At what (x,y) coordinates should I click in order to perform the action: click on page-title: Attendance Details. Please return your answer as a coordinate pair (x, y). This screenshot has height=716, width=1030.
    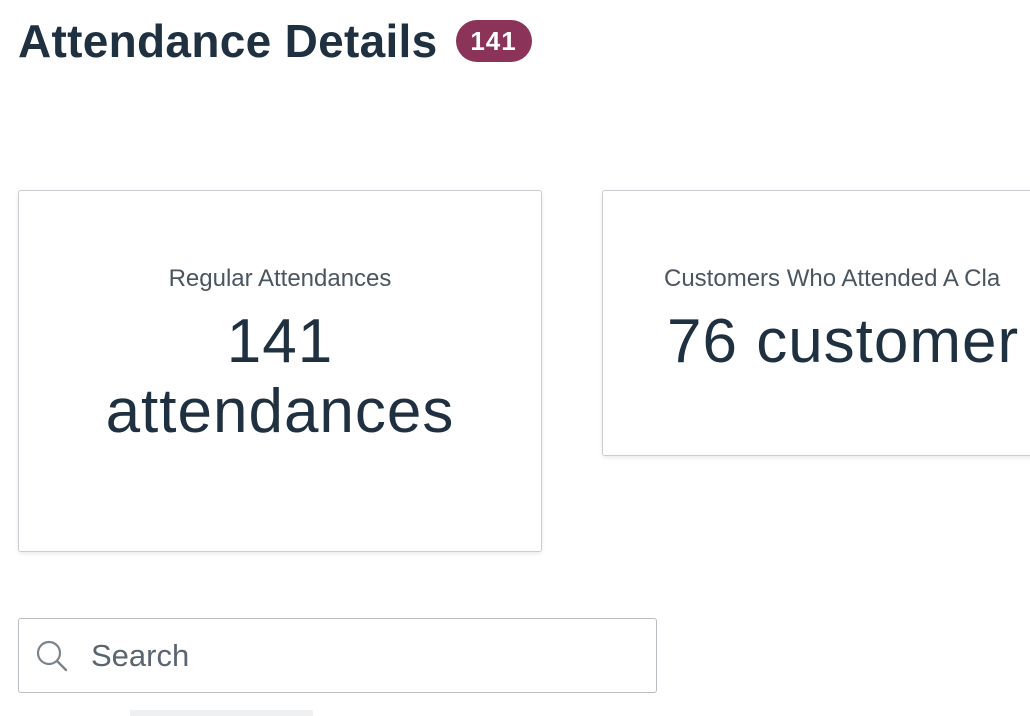
    Looking at the image, I should click on (228, 41).